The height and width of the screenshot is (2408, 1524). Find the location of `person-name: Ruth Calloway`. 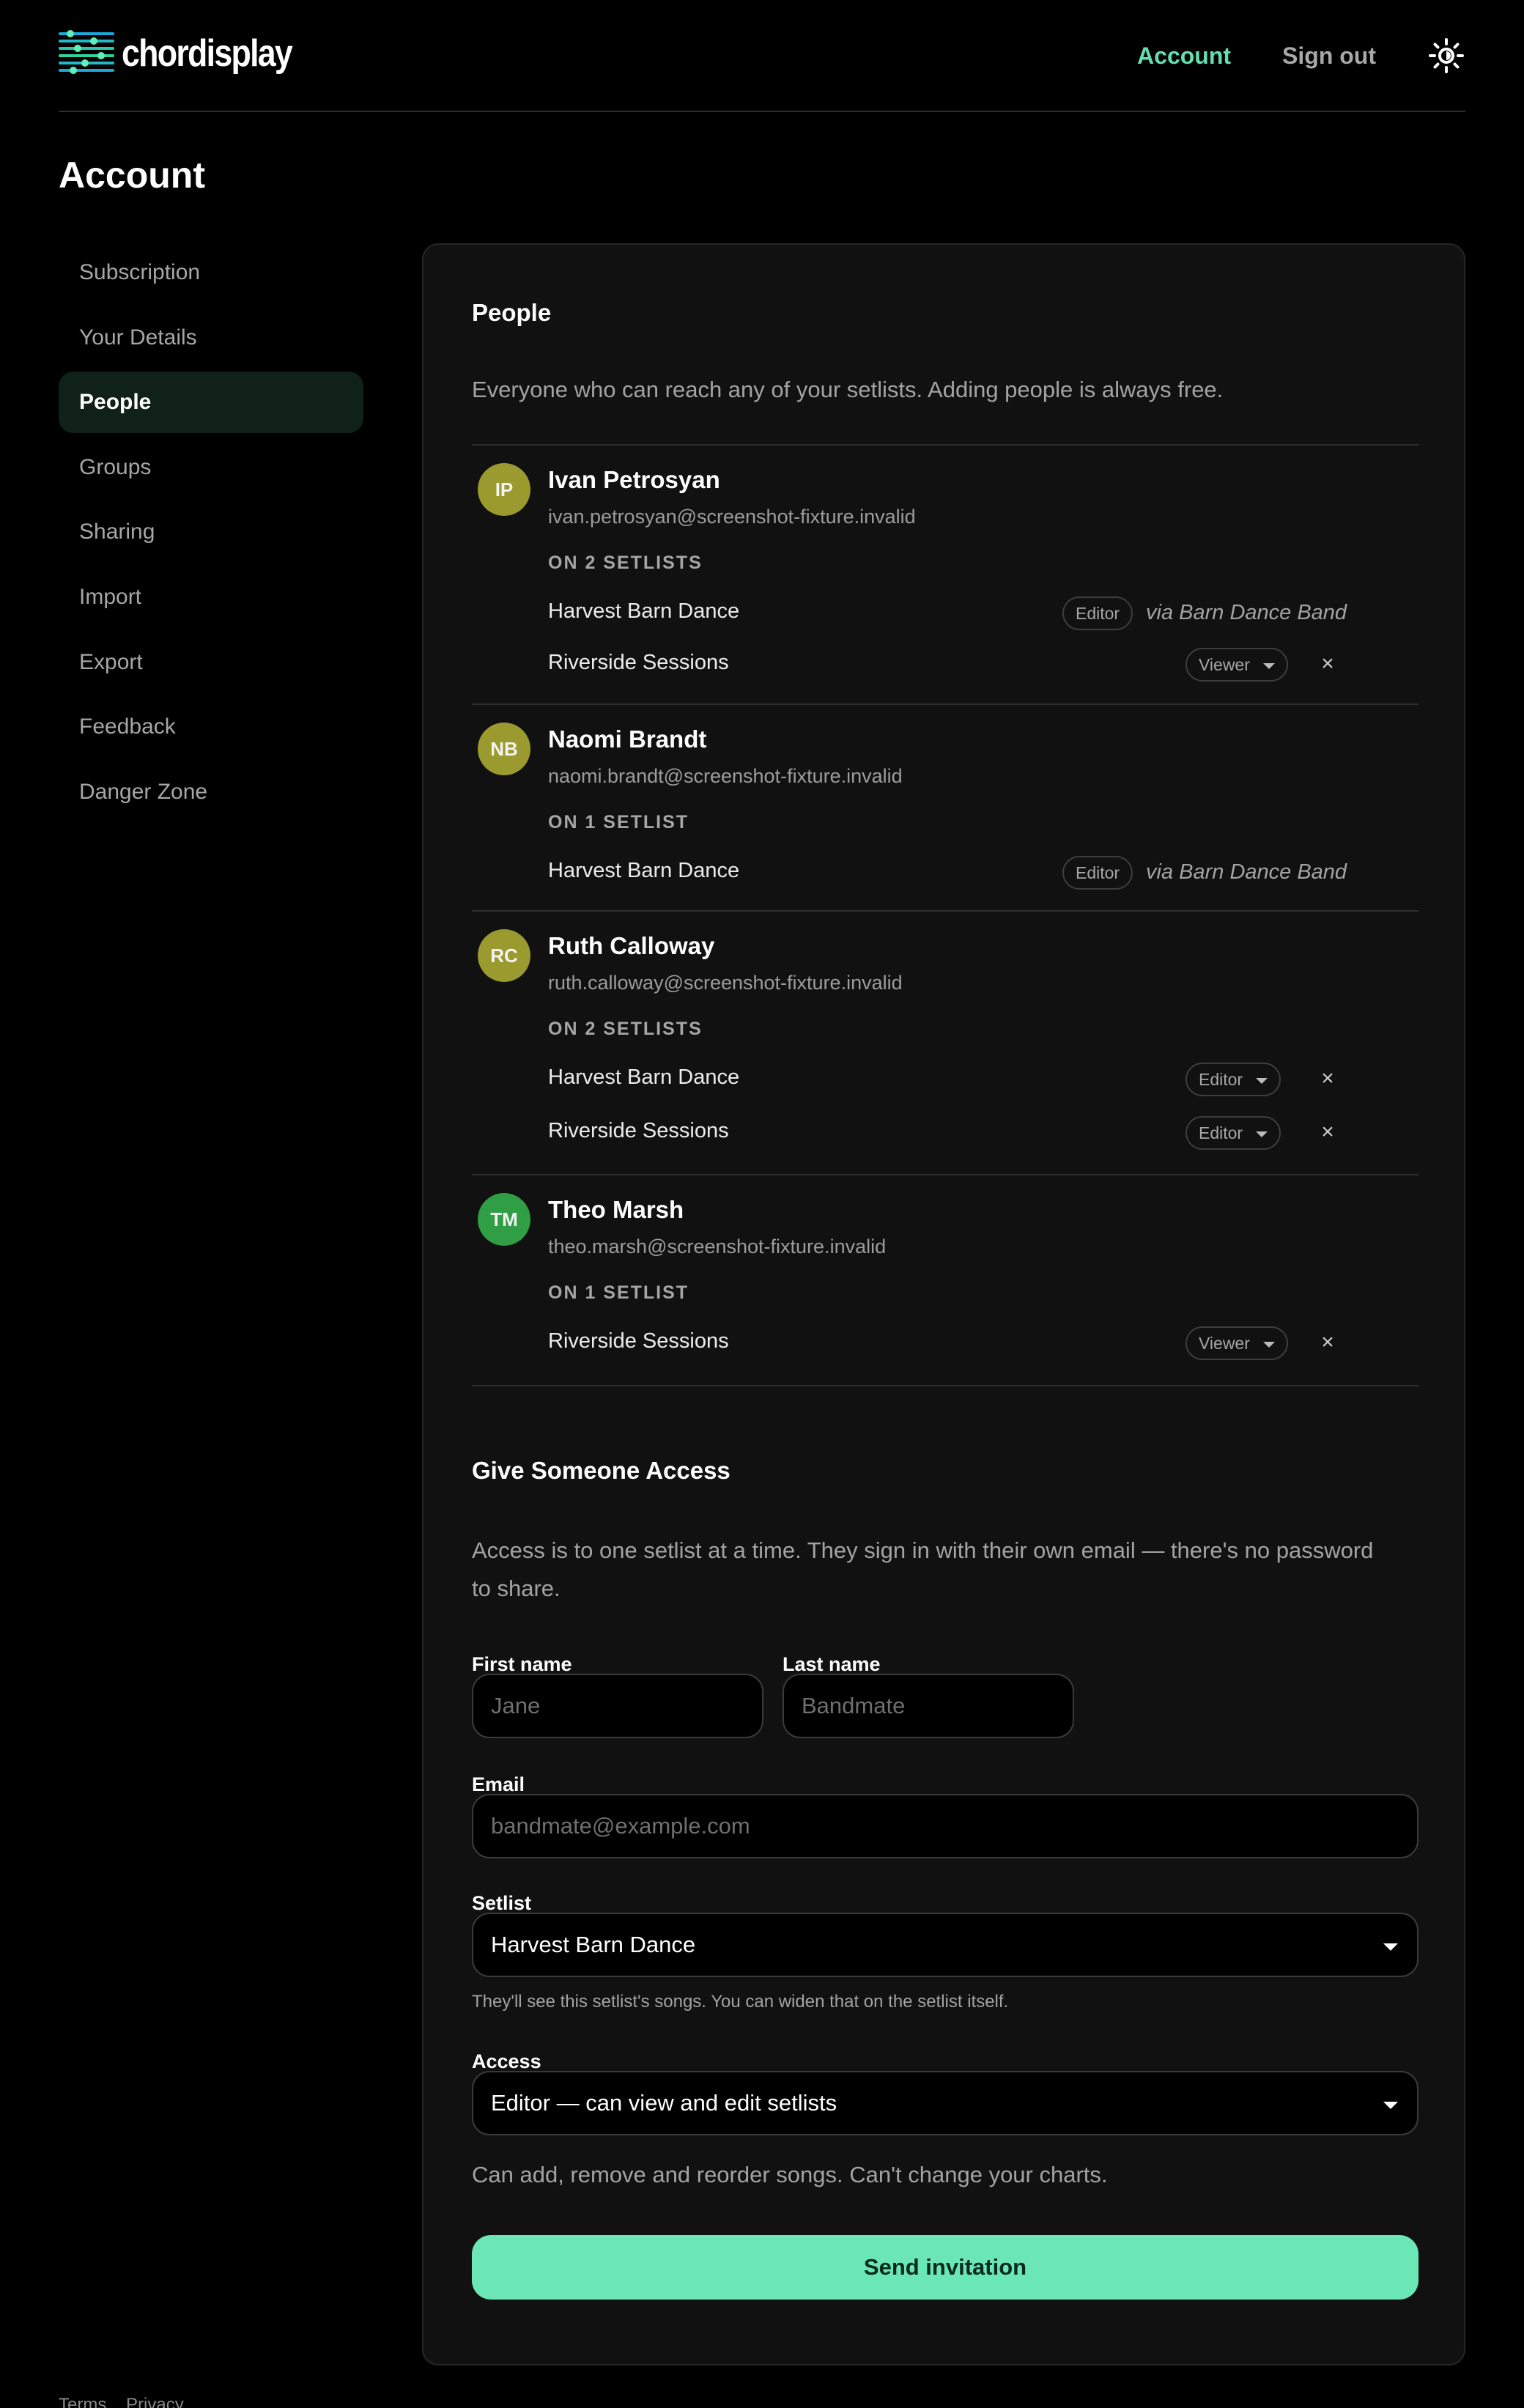

person-name: Ruth Calloway is located at coordinates (631, 945).